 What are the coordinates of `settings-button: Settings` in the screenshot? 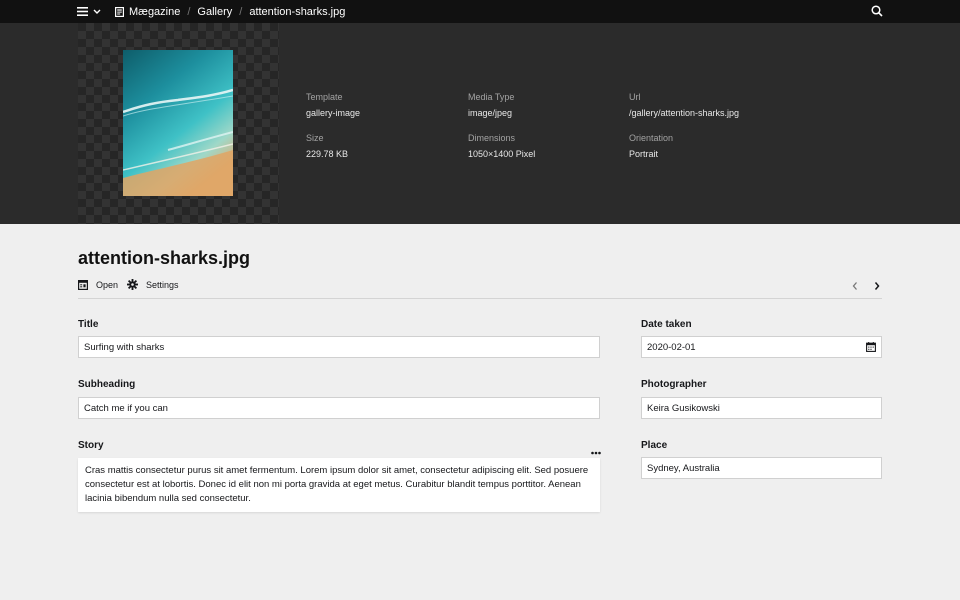 It's located at (153, 284).